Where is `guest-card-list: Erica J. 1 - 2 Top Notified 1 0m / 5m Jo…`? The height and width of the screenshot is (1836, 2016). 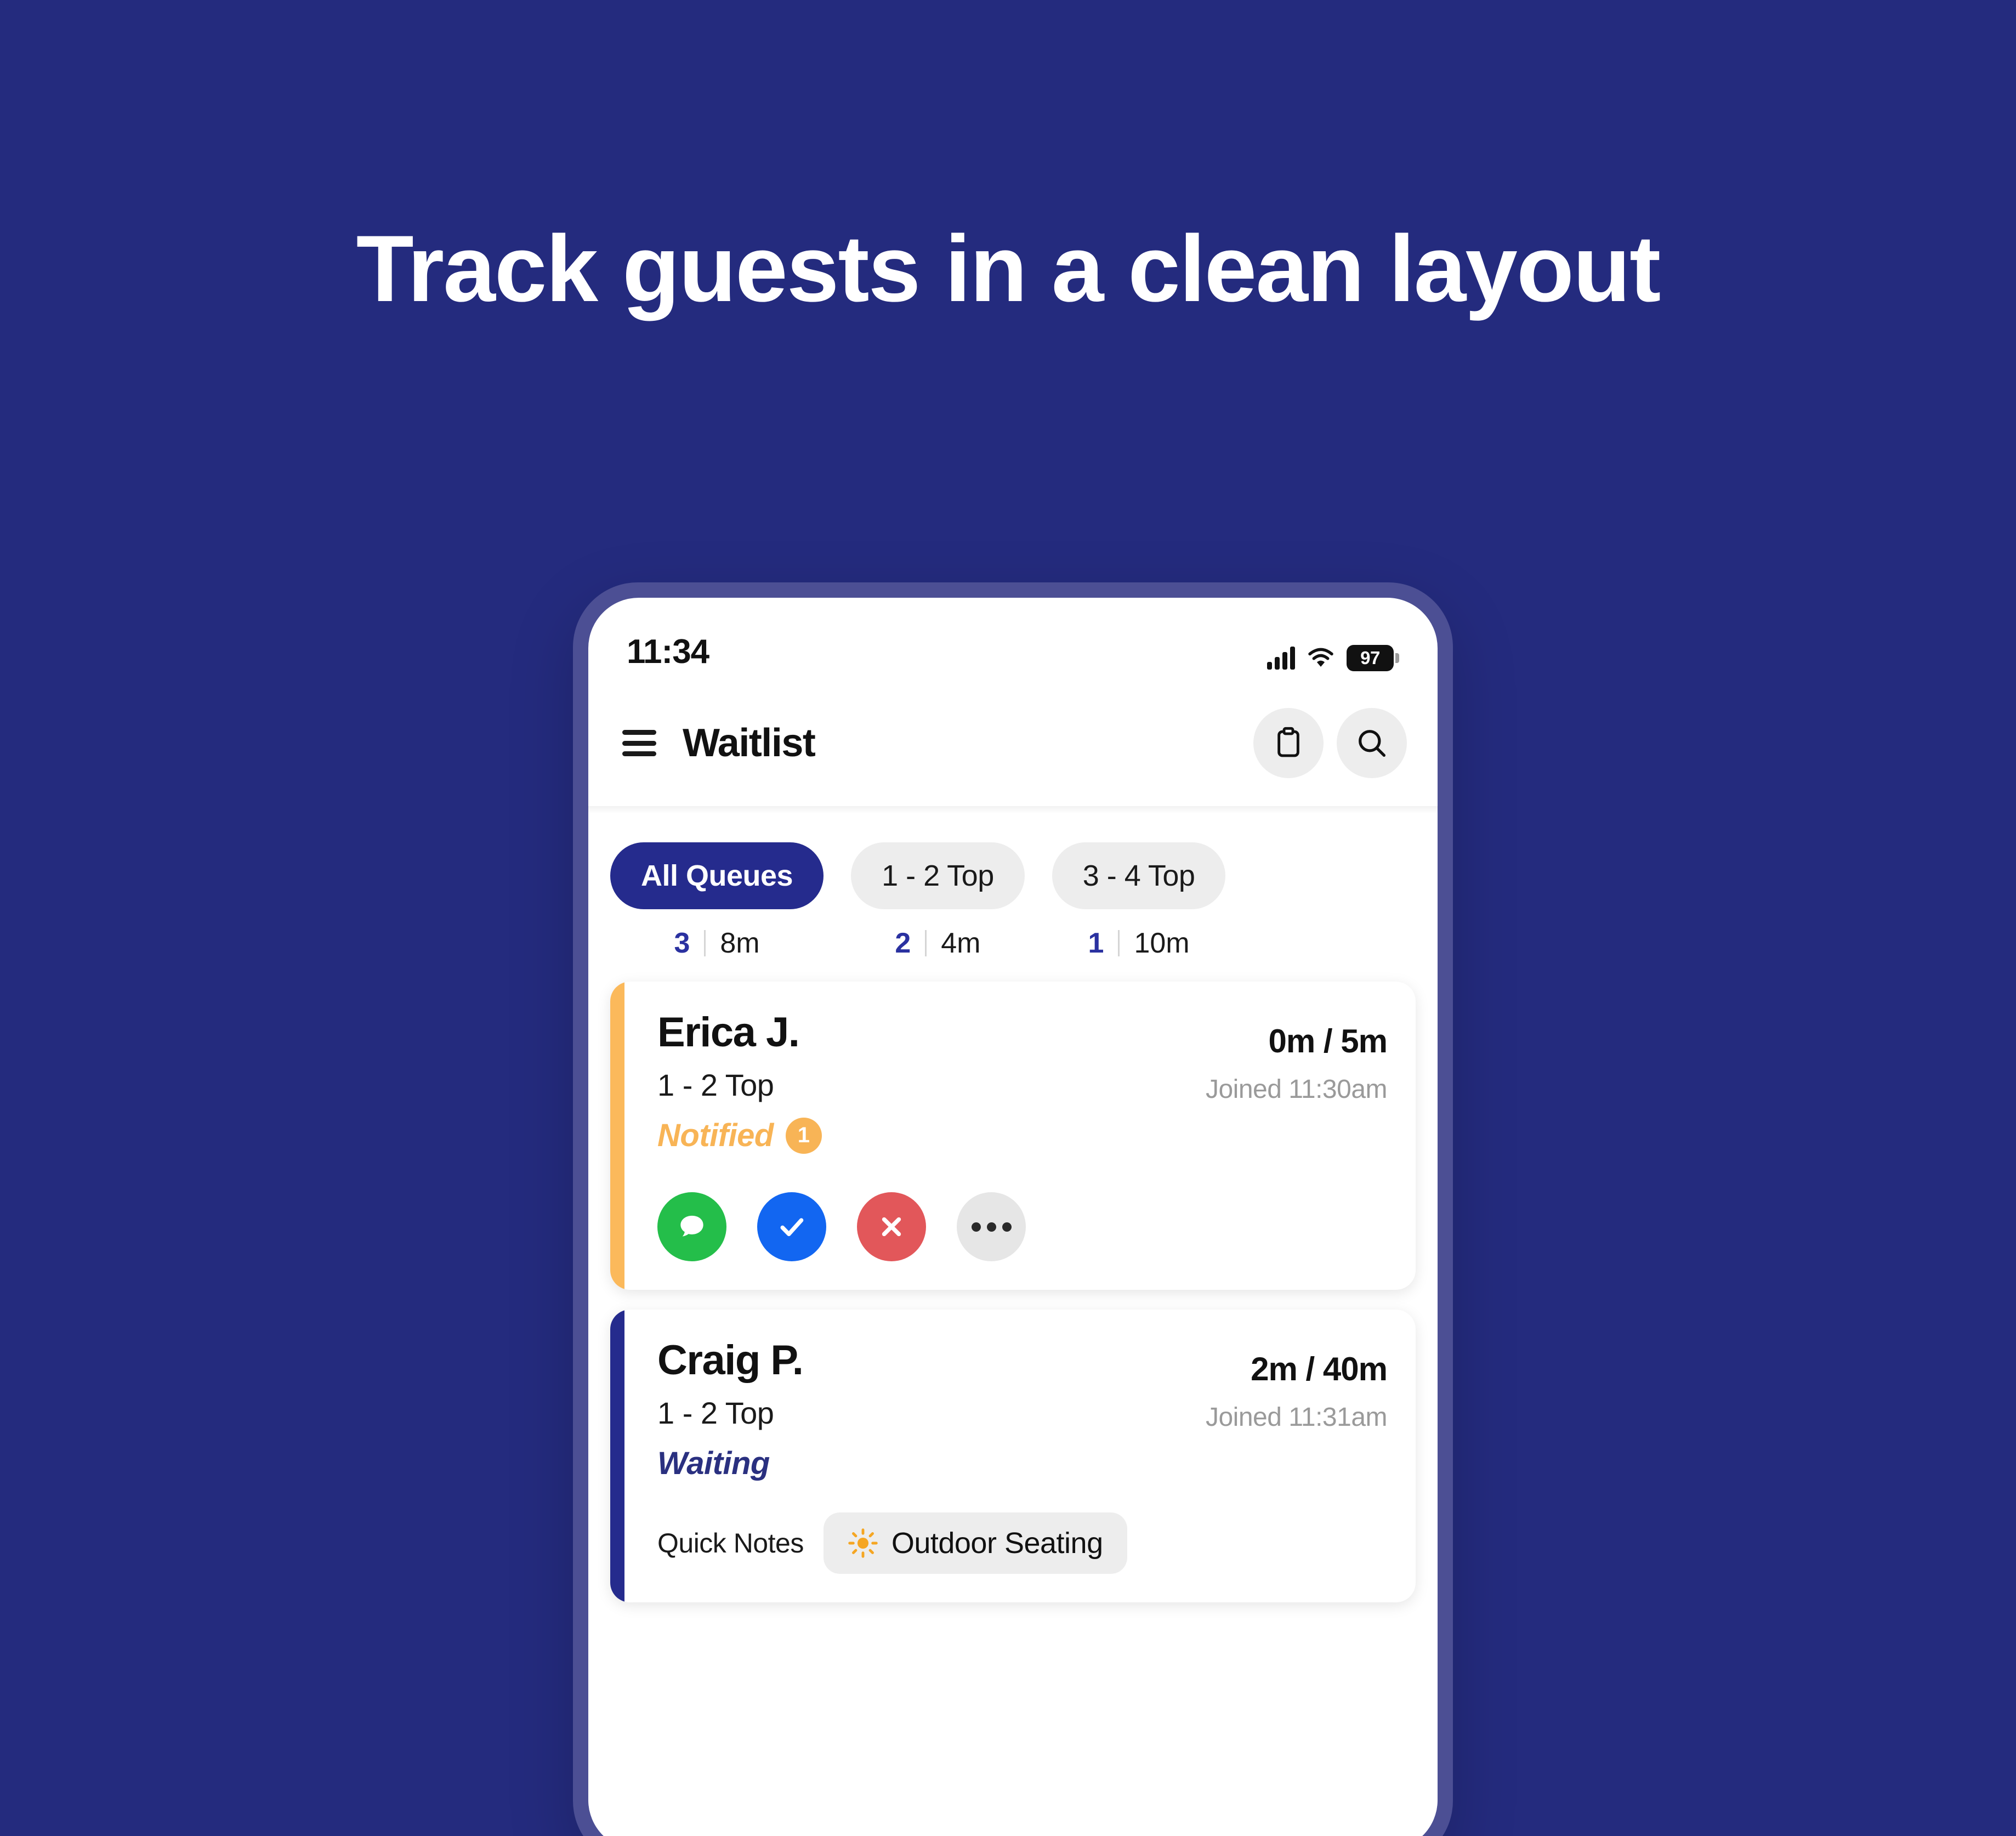
guest-card-list: Erica J. 1 - 2 Top Notified 1 0m / 5m Jo… is located at coordinates (1013, 1281).